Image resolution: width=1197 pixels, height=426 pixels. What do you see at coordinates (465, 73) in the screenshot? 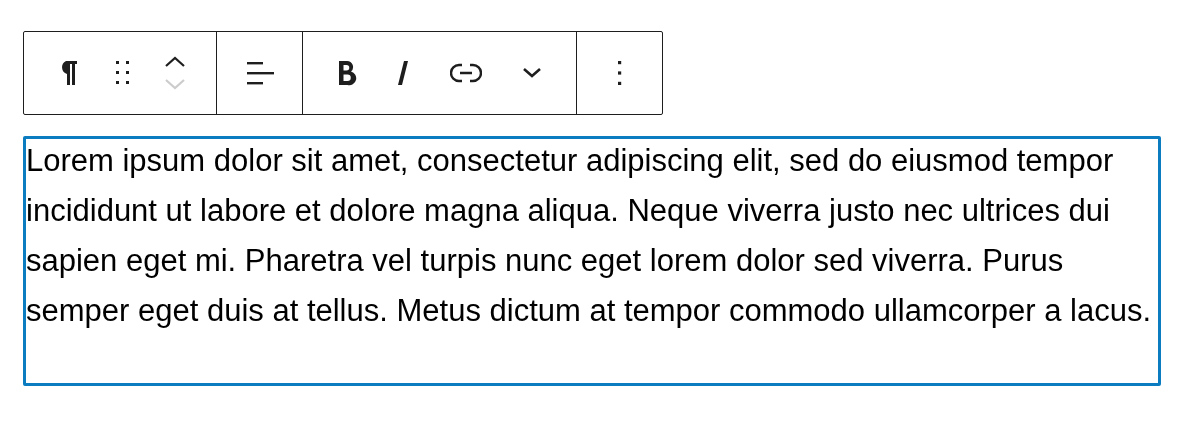
I see `link-icon` at bounding box center [465, 73].